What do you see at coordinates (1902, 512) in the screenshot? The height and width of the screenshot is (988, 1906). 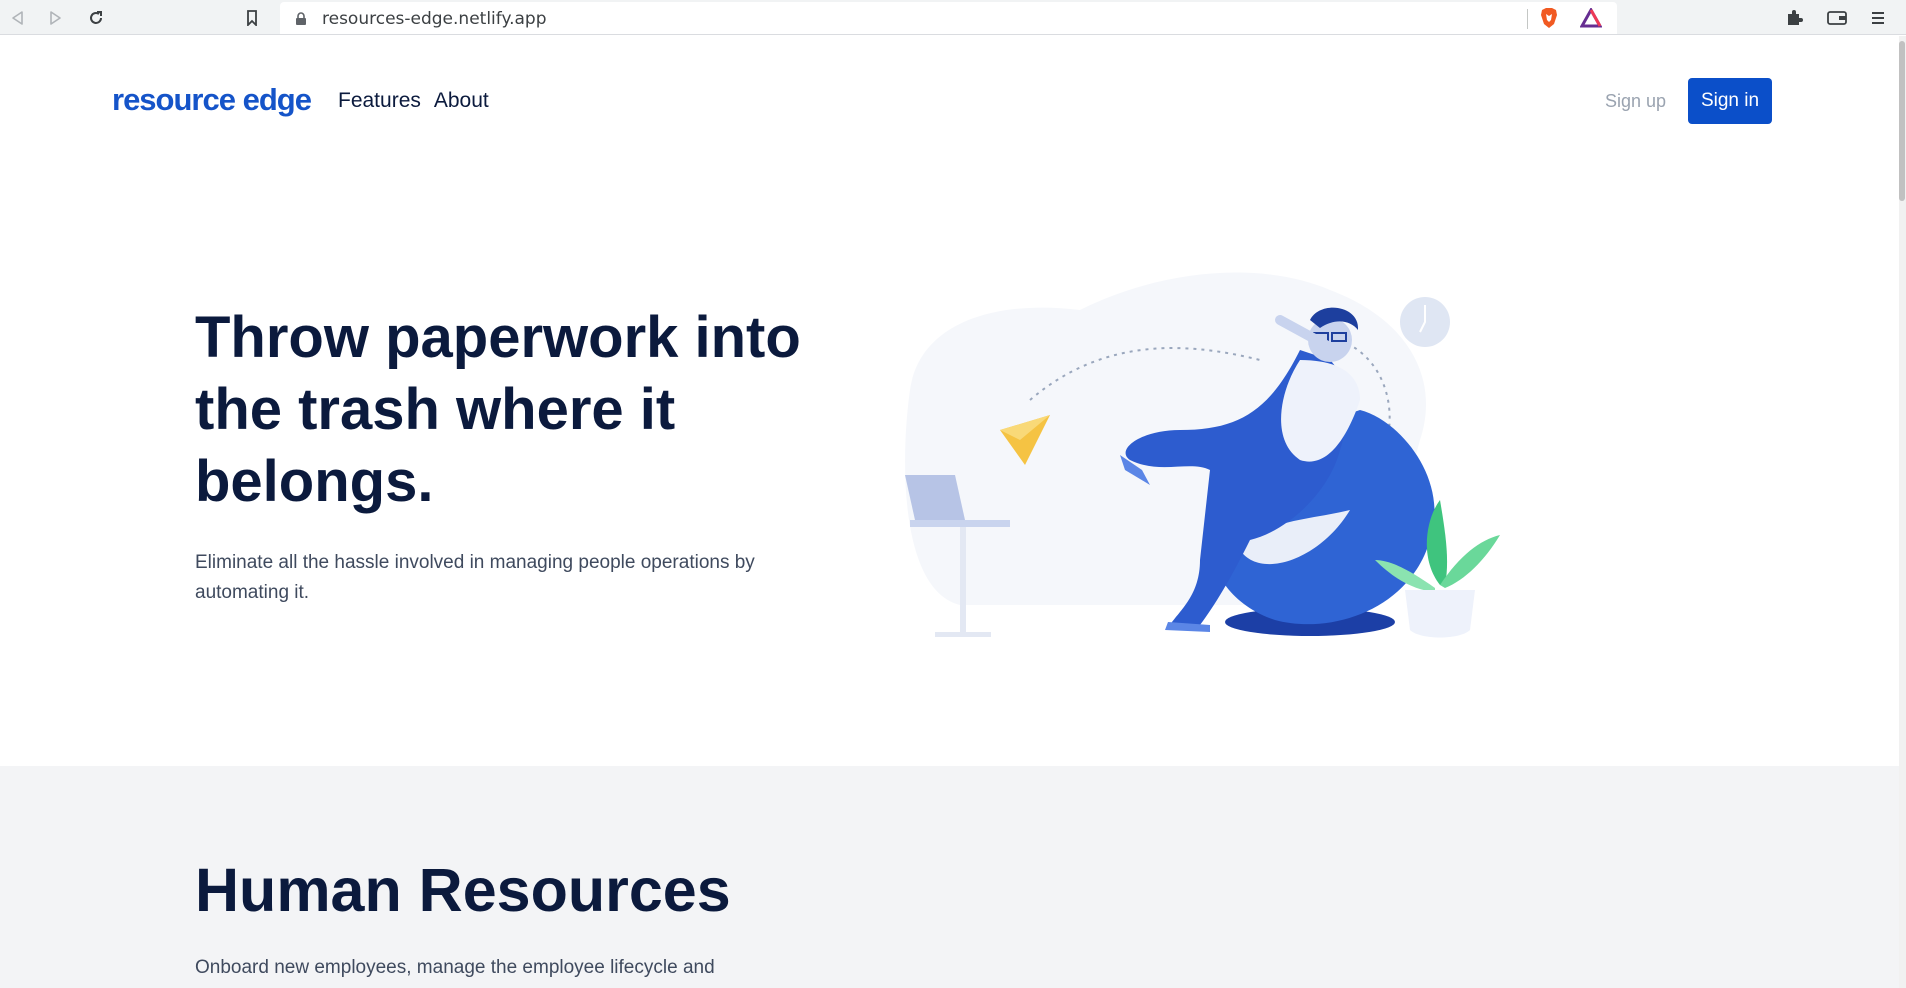 I see `page-scrollbar` at bounding box center [1902, 512].